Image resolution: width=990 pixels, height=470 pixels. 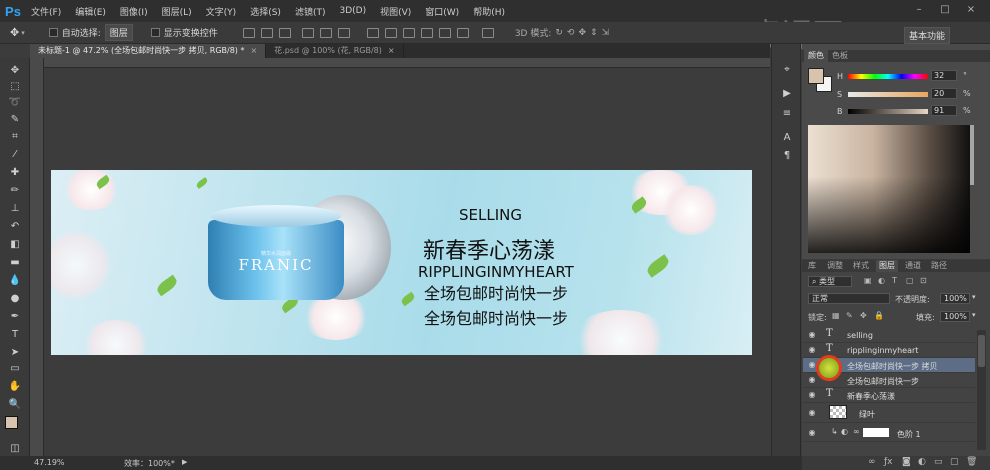 What do you see at coordinates (571, 33) in the screenshot?
I see `roll-3d-icon: ⟲` at bounding box center [571, 33].